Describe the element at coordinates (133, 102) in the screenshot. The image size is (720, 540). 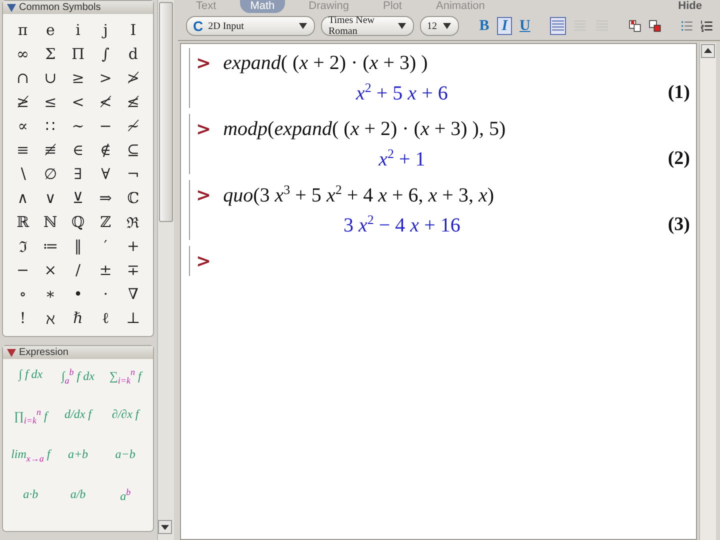
I see `symbol-item: ≰` at that location.